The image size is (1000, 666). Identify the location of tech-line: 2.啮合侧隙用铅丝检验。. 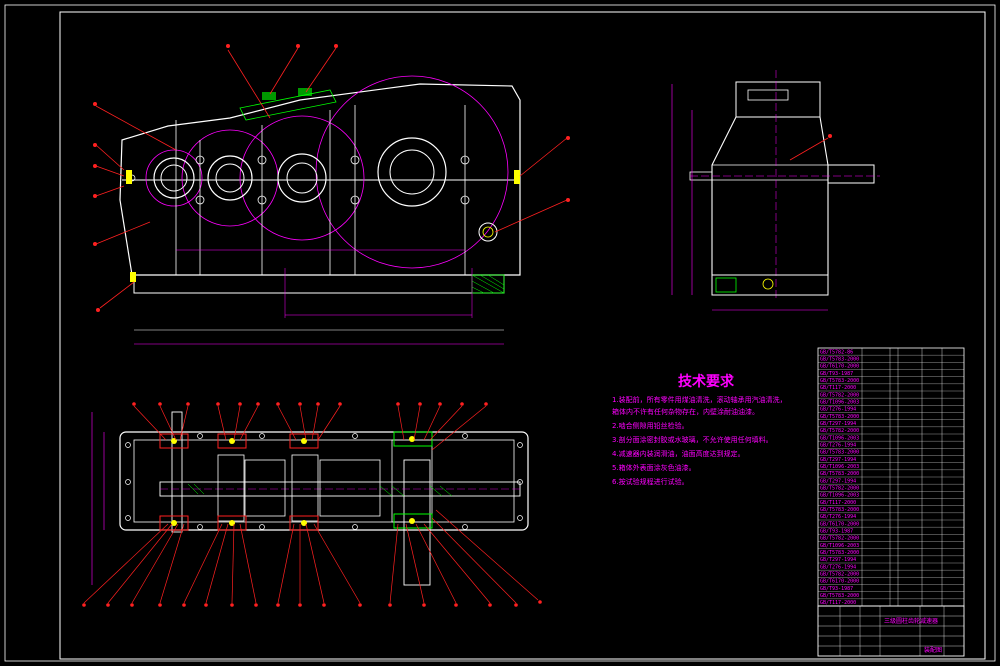
(650, 425).